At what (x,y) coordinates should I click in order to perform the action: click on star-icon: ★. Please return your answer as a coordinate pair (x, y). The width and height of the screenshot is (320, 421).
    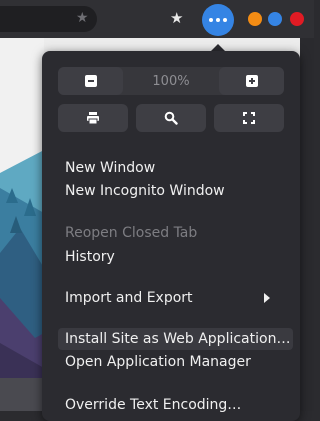
    Looking at the image, I should click on (82, 18).